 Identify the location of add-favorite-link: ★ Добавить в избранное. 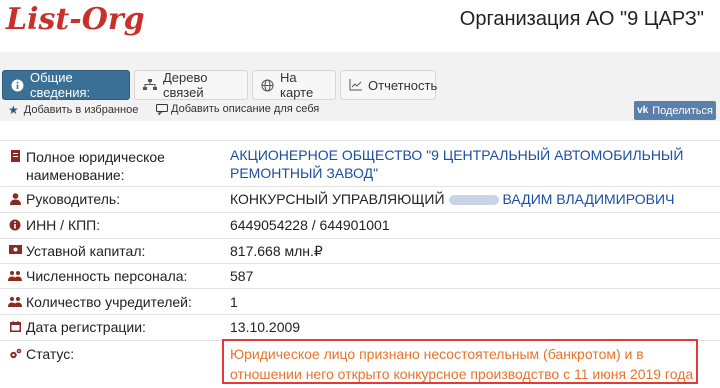
(73, 110).